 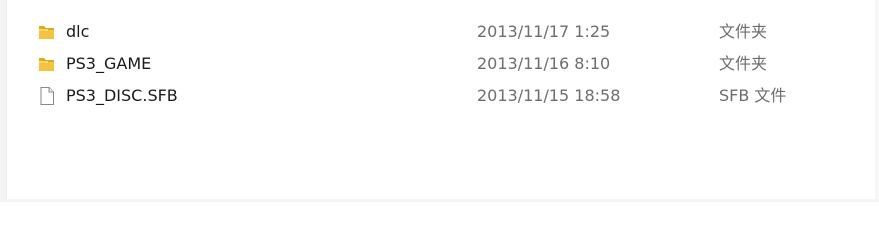 What do you see at coordinates (47, 96) in the screenshot?
I see `file-icon` at bounding box center [47, 96].